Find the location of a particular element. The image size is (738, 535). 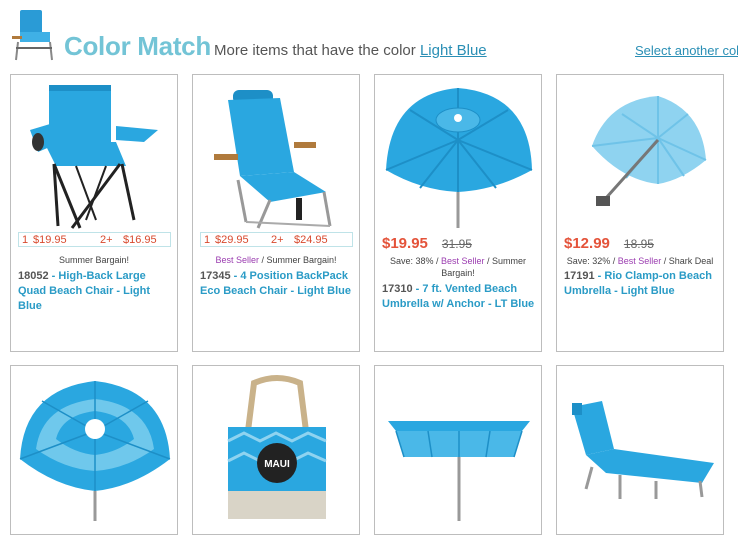

beach-chair-logo-icon is located at coordinates (32, 35).